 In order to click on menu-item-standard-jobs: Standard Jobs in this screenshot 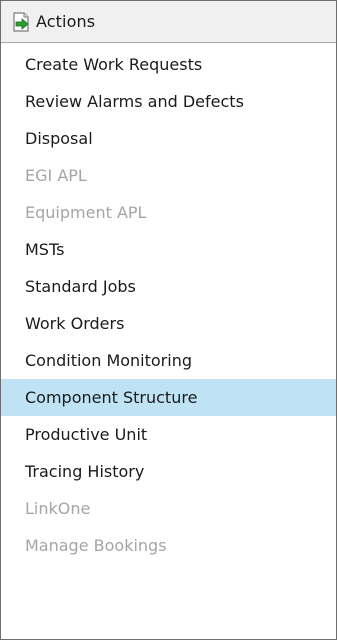, I will do `click(168, 286)`.